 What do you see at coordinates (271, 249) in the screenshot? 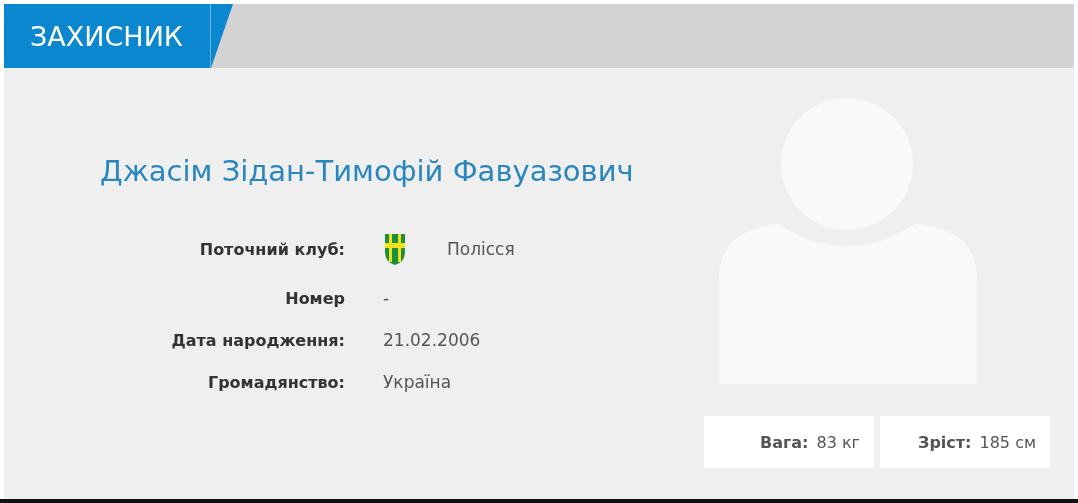
I see `detail-label: Поточний клуб:` at bounding box center [271, 249].